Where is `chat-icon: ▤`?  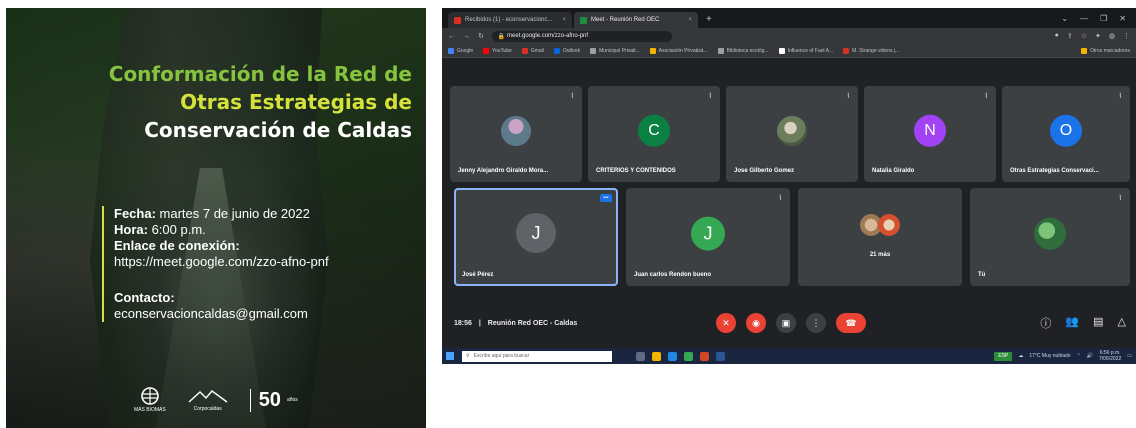 chat-icon: ▤ is located at coordinates (1098, 323).